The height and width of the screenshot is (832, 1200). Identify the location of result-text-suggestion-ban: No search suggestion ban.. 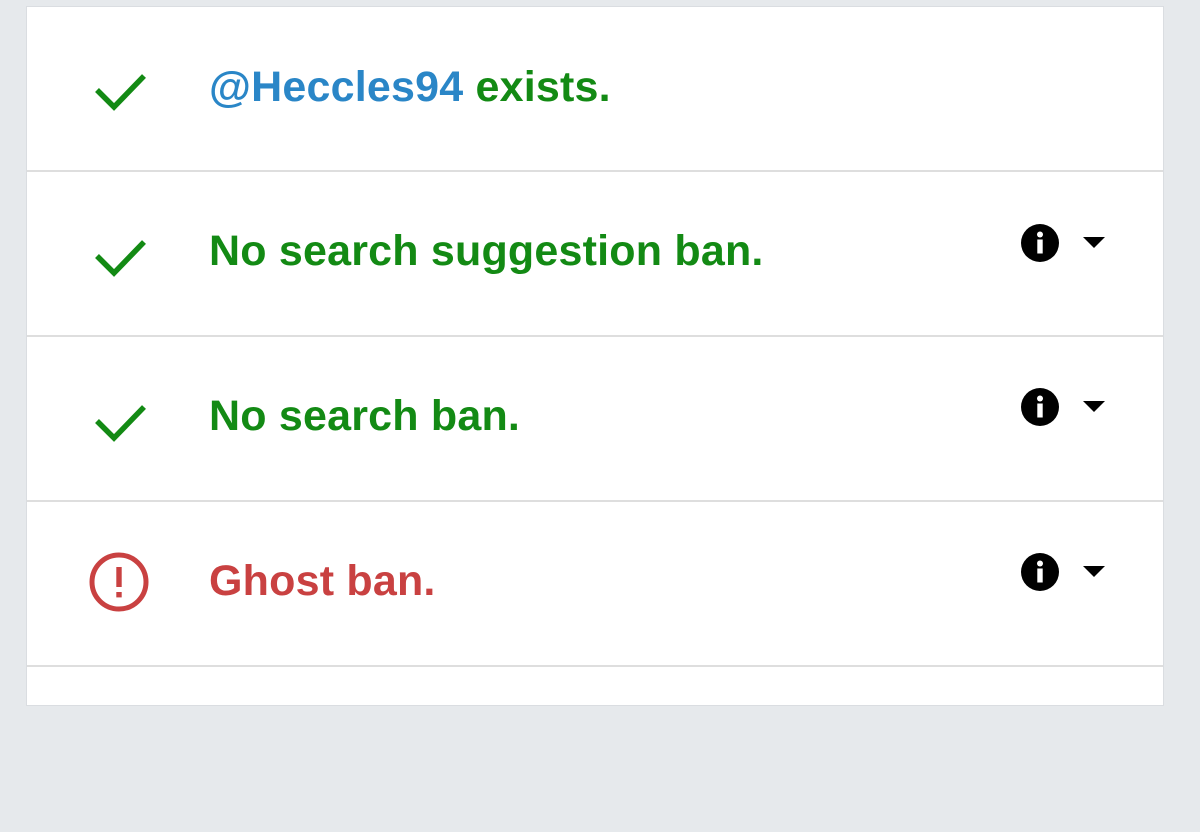
(486, 251).